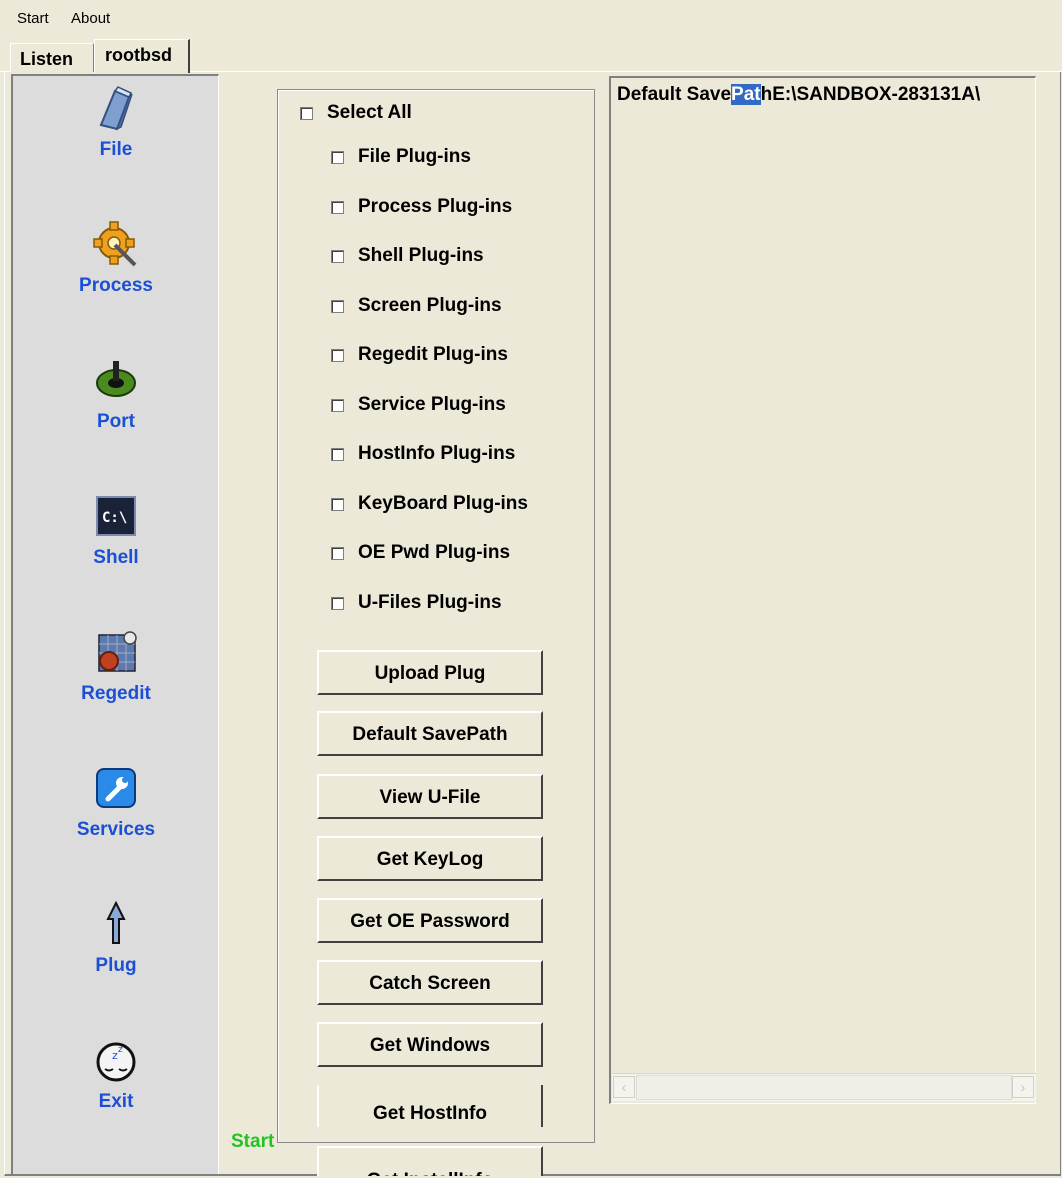  What do you see at coordinates (253, 1141) in the screenshot?
I see `status-text: Start` at bounding box center [253, 1141].